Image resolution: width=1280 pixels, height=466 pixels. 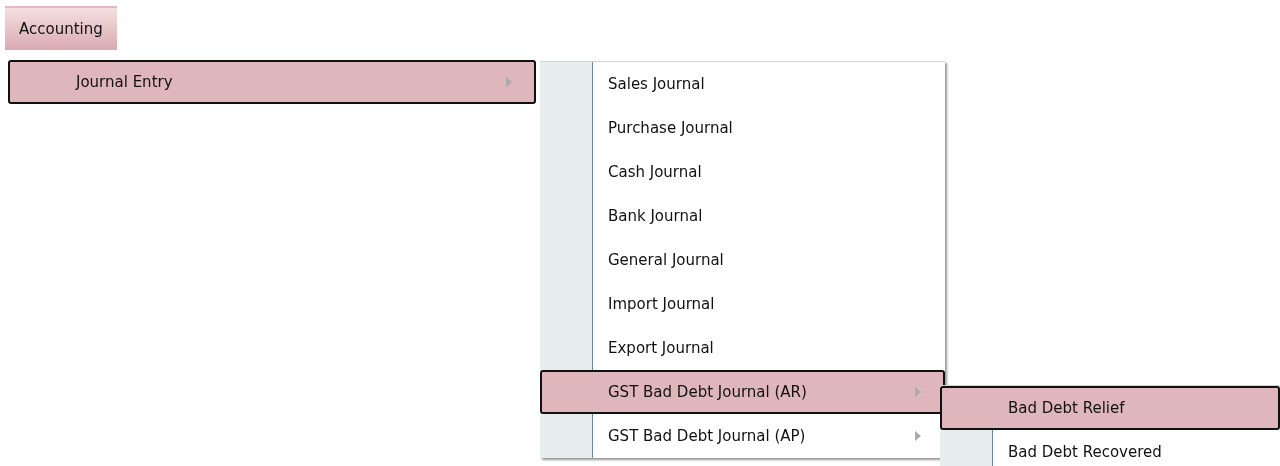 What do you see at coordinates (61, 28) in the screenshot?
I see `menu-bar-item: Accounting` at bounding box center [61, 28].